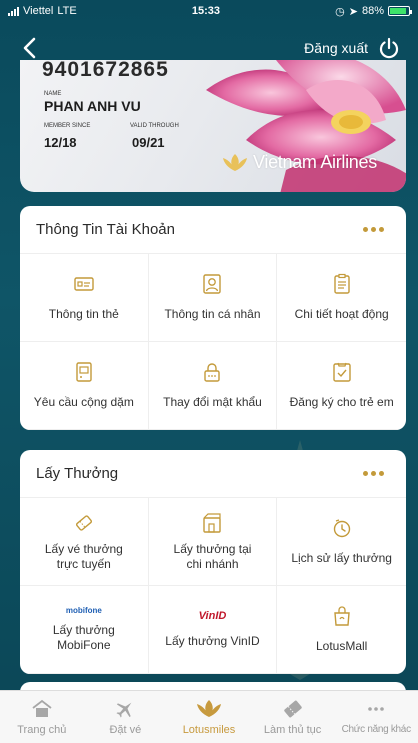 The height and width of the screenshot is (743, 418). What do you see at coordinates (42, 708) in the screenshot?
I see `home-icon` at bounding box center [42, 708].